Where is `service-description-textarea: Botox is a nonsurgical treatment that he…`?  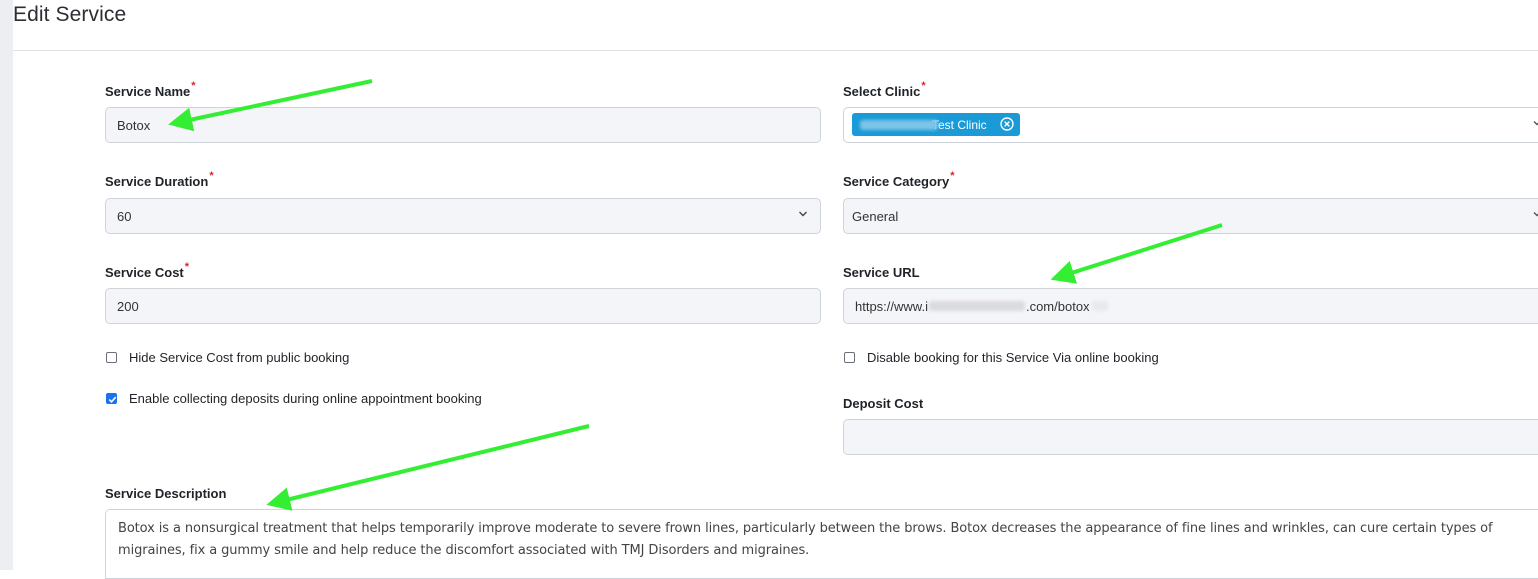 service-description-textarea: Botox is a nonsurgical treatment that he… is located at coordinates (821, 544).